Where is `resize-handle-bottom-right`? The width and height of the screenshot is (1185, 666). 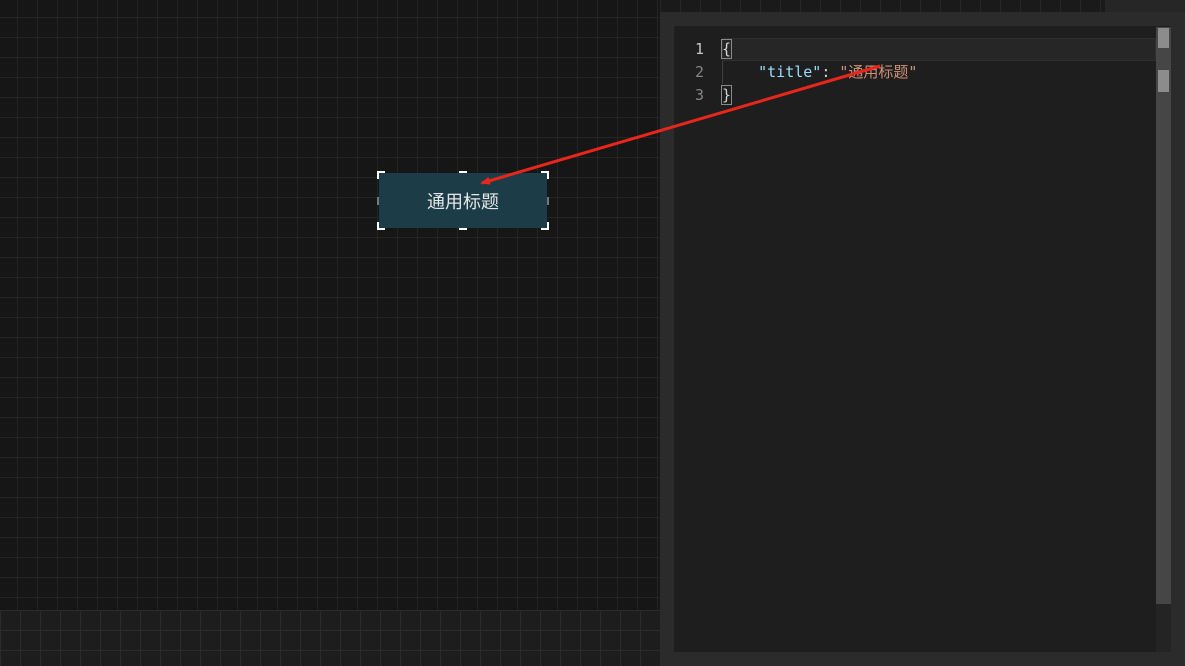
resize-handle-bottom-right is located at coordinates (545, 226).